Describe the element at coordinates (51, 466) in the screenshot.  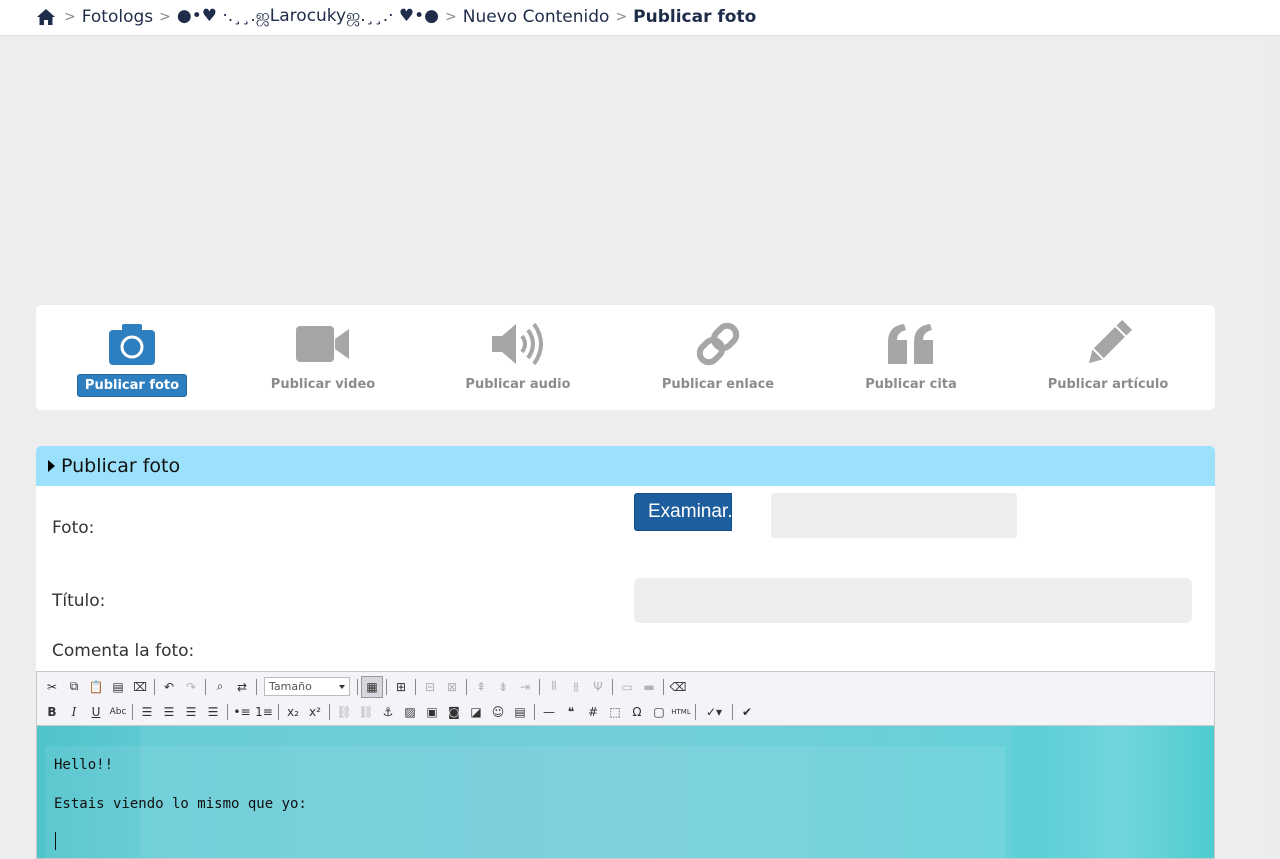
I see `caret-right-icon` at that location.